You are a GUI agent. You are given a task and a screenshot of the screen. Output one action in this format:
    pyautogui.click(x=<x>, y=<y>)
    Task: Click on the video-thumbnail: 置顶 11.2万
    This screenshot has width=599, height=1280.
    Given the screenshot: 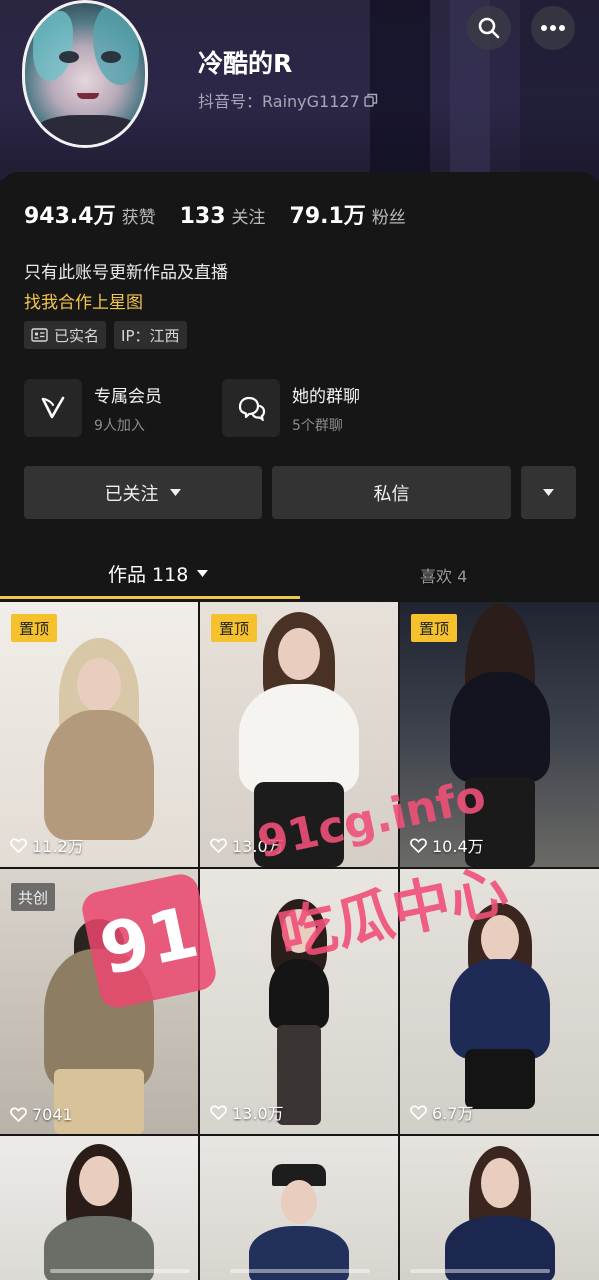 What is the action you would take?
    pyautogui.click(x=99, y=734)
    